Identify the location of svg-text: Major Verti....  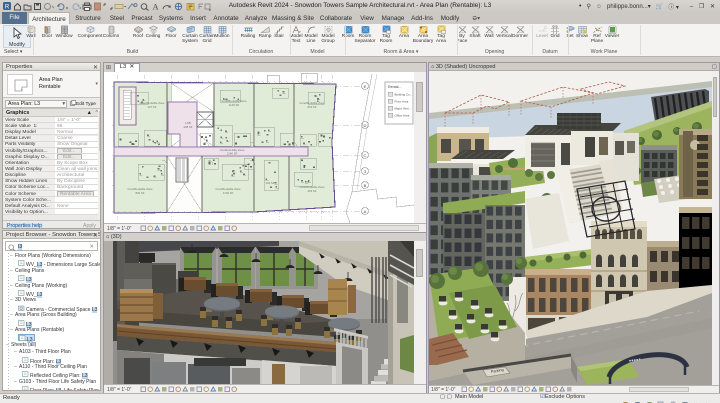
(403, 109).